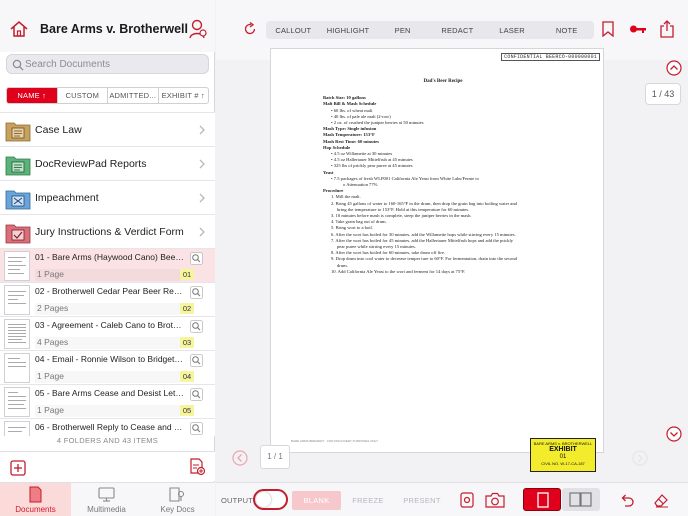 Image resolution: width=688 pixels, height=516 pixels. I want to click on exhibit-number-badge: 01, so click(187, 274).